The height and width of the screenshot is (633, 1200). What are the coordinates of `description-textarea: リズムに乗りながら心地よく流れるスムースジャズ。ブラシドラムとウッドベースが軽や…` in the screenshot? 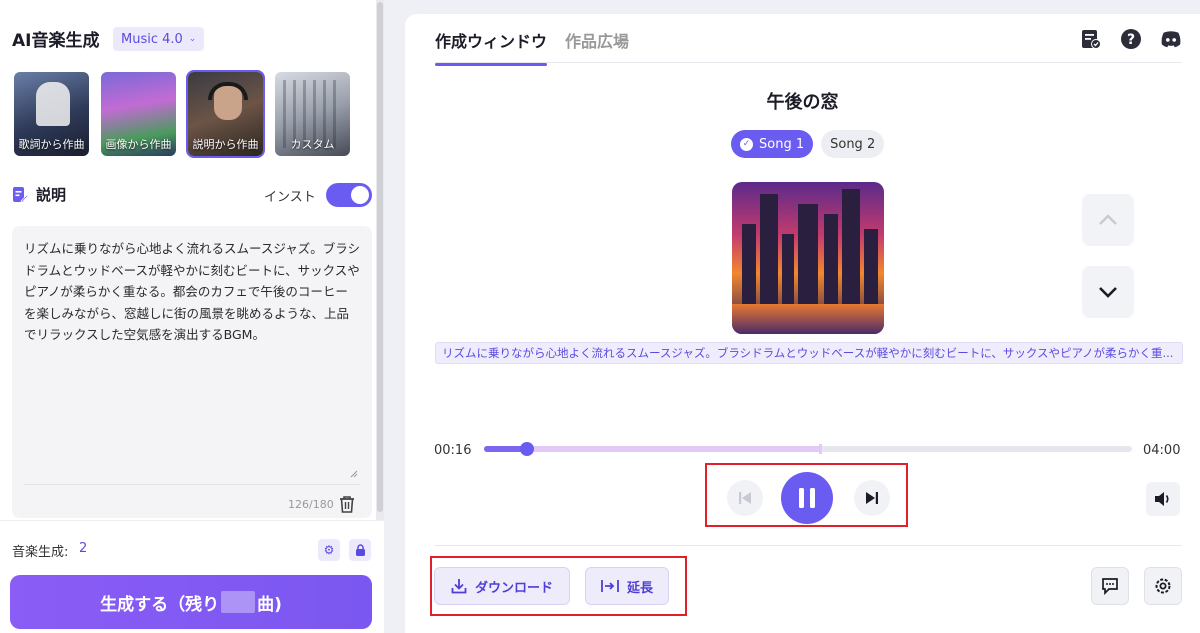 It's located at (192, 372).